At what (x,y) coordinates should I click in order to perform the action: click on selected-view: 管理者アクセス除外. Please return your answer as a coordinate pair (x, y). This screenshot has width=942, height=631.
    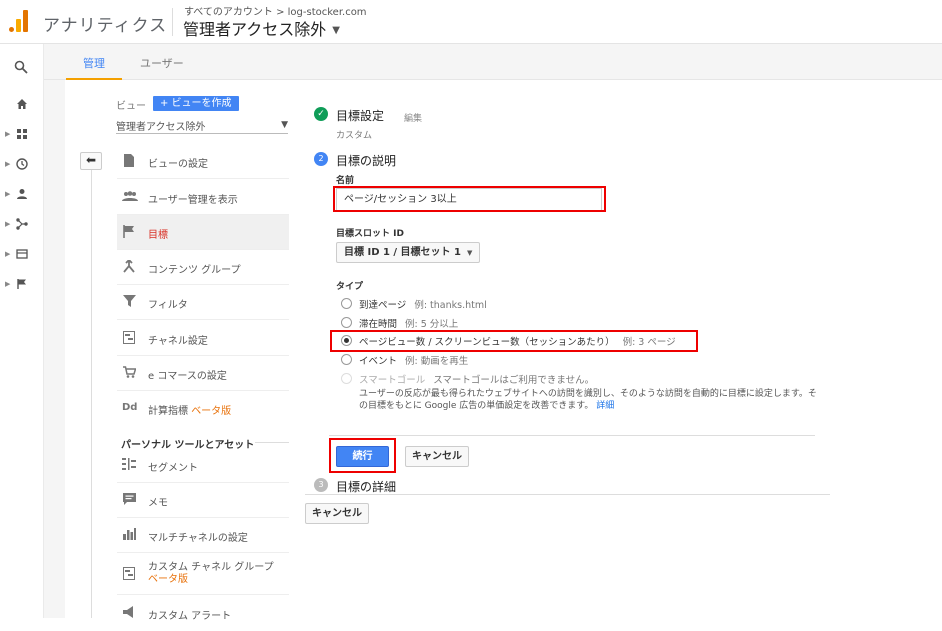
    Looking at the image, I should click on (161, 127).